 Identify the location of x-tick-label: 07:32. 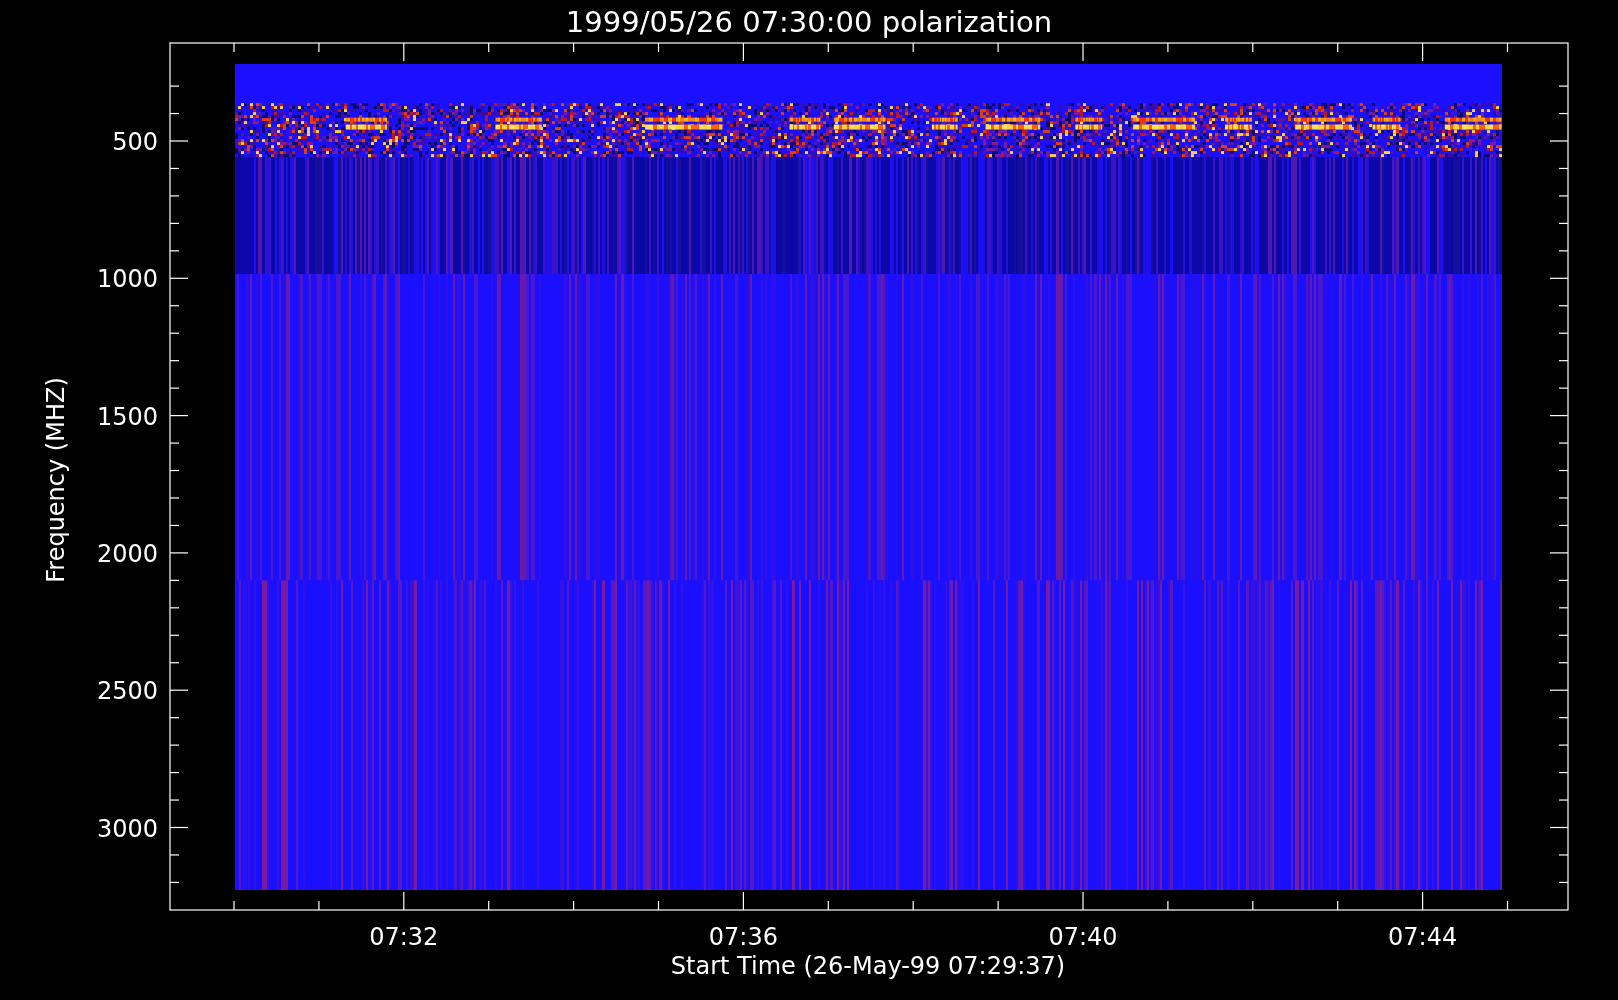
(404, 937).